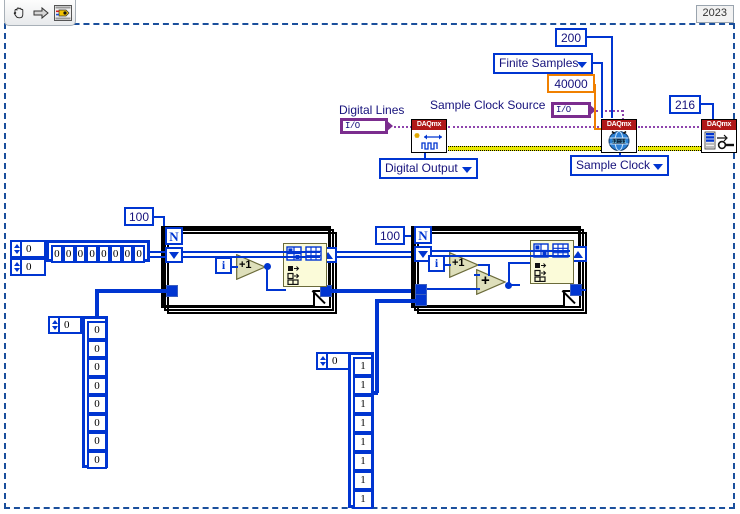 Image resolution: width=740 pixels, height=514 pixels. What do you see at coordinates (488, 105) in the screenshot?
I see `sample-clock-source-label: Sample Clock Source` at bounding box center [488, 105].